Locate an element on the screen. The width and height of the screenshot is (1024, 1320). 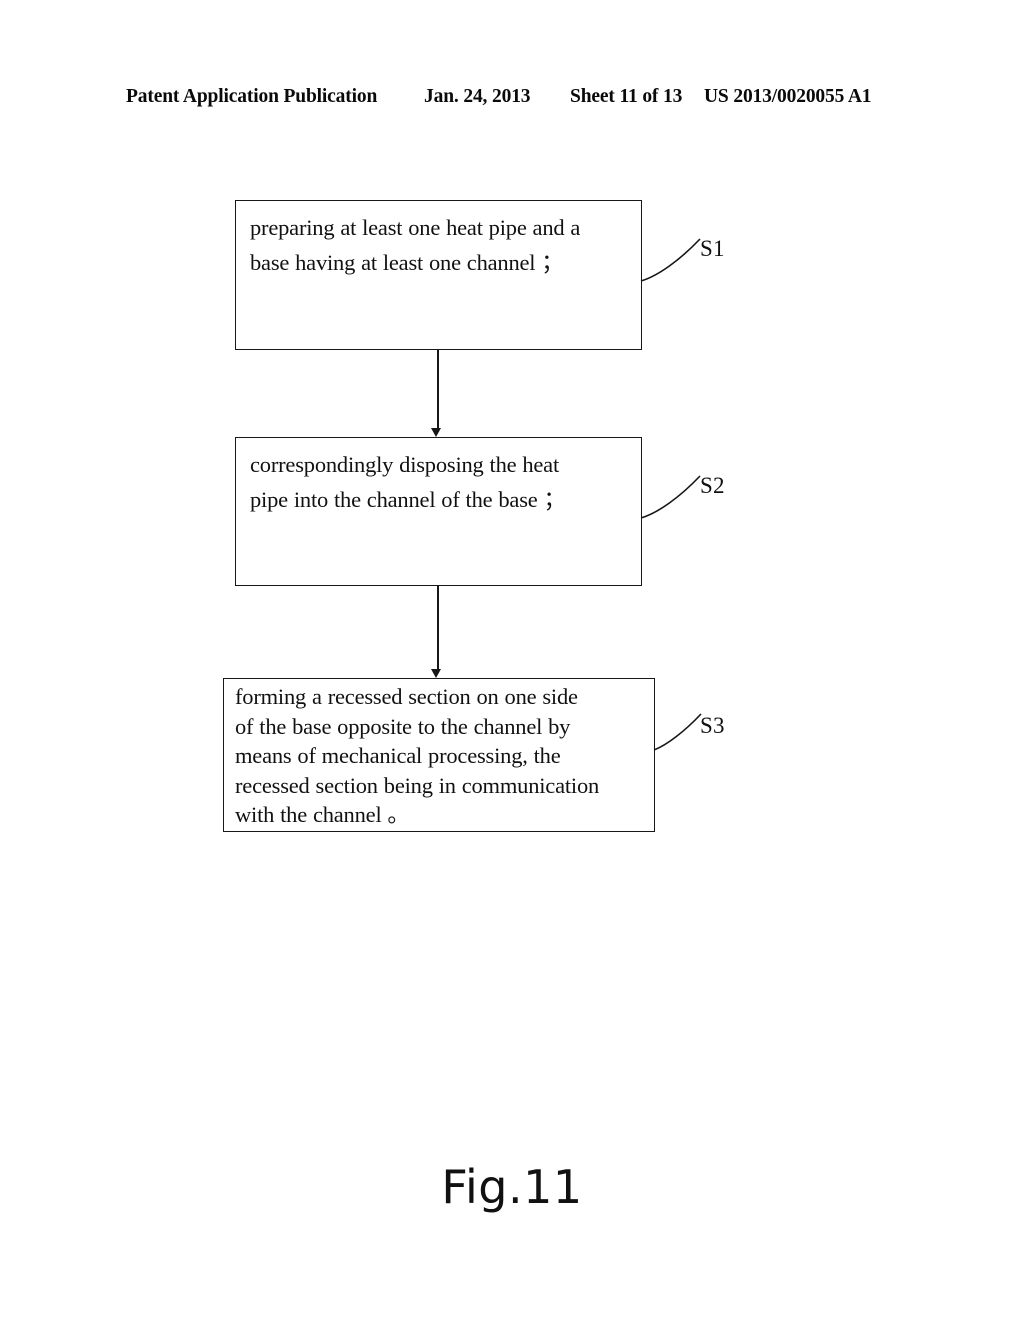
flowchart-step-label-s1: S1 is located at coordinates (712, 248).